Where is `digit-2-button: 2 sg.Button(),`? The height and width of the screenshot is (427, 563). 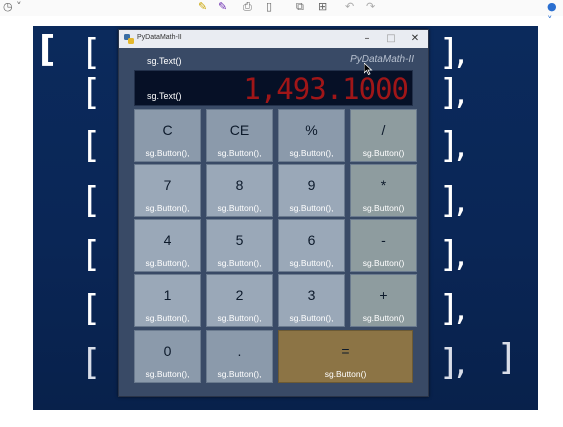
digit-2-button: 2 sg.Button(), is located at coordinates (239, 300).